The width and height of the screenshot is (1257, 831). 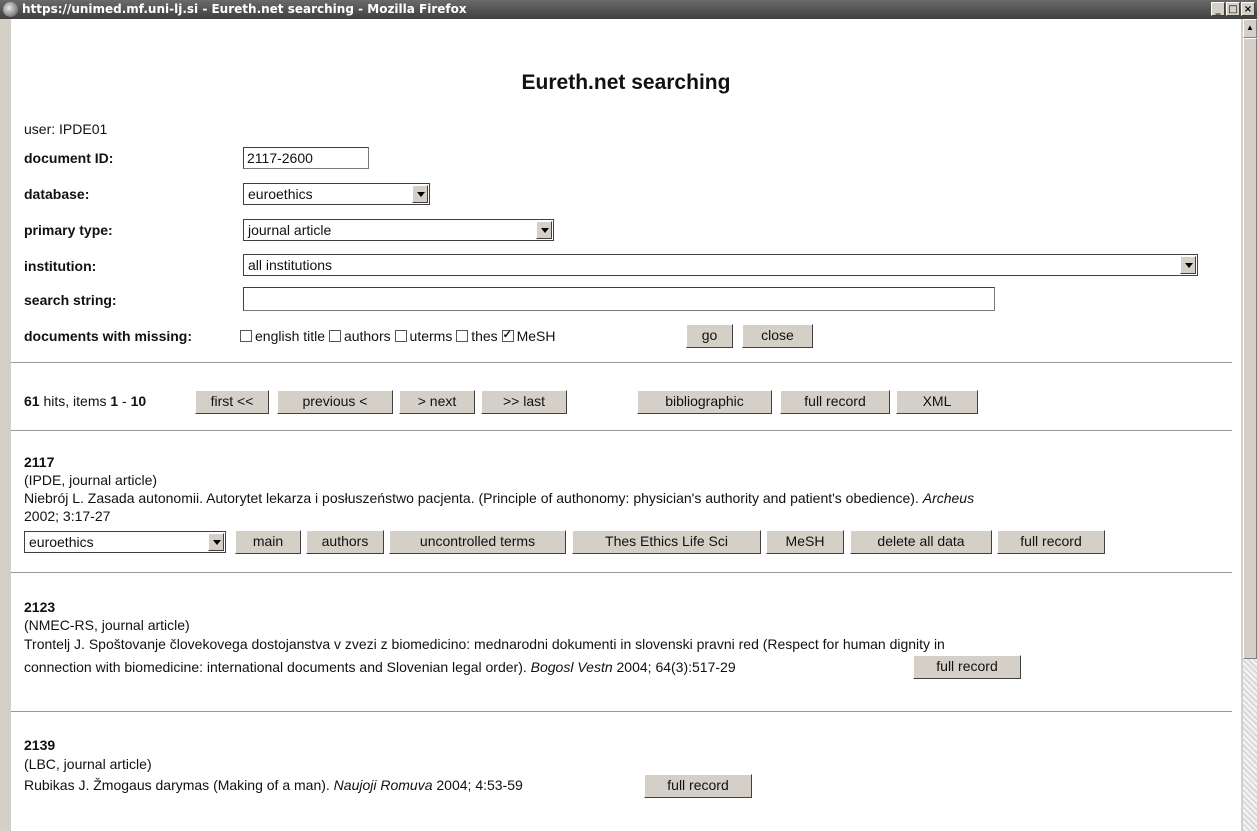 What do you see at coordinates (246, 336) in the screenshot?
I see `english-title-checkbox` at bounding box center [246, 336].